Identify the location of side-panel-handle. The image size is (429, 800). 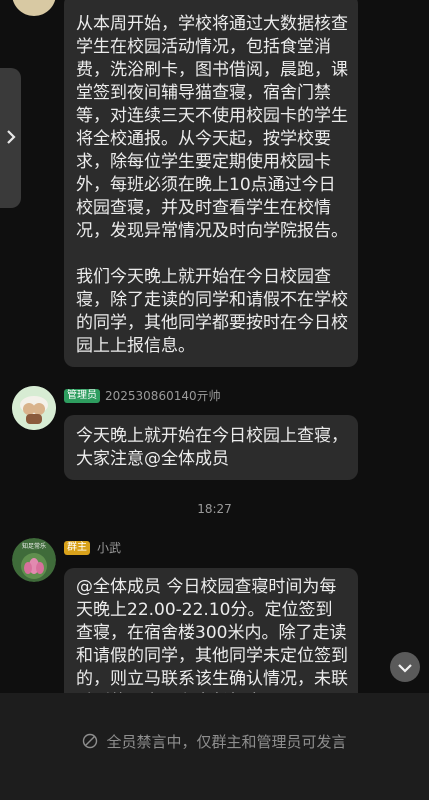
(10, 138).